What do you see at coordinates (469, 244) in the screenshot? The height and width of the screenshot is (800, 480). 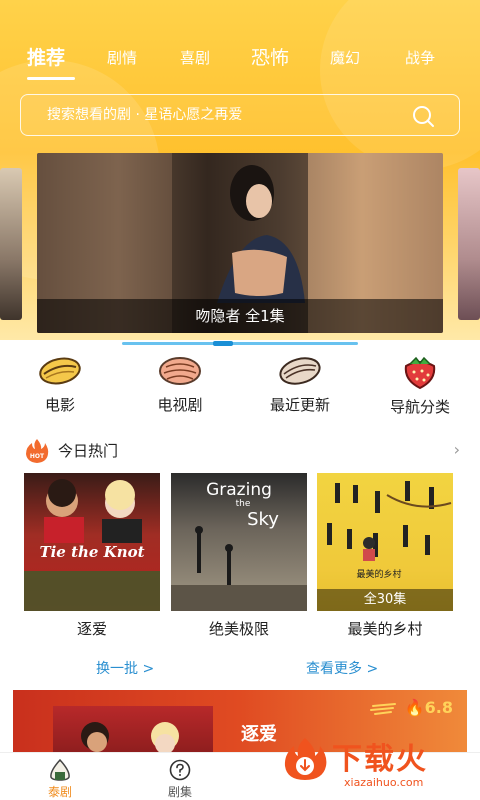 I see `next-banner-peek` at bounding box center [469, 244].